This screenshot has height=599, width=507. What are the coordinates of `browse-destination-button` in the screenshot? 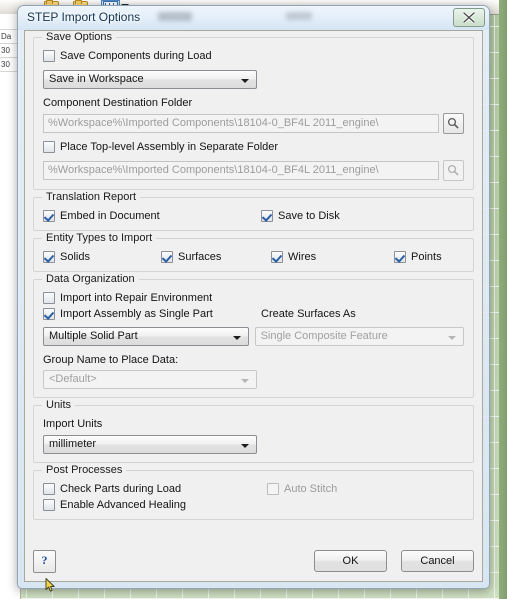 It's located at (453, 123).